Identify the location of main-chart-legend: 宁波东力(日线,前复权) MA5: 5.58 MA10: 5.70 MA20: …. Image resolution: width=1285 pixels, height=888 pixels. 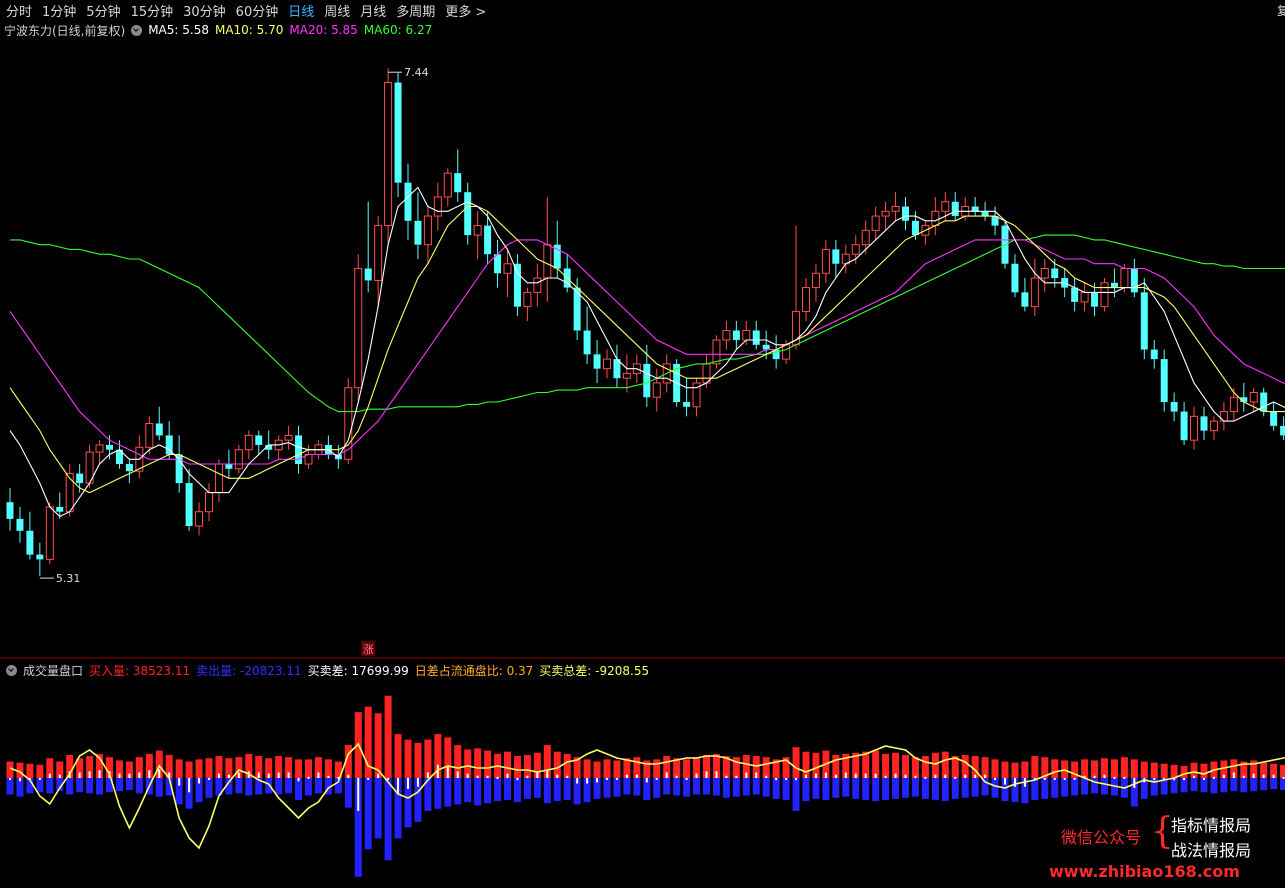
(221, 30).